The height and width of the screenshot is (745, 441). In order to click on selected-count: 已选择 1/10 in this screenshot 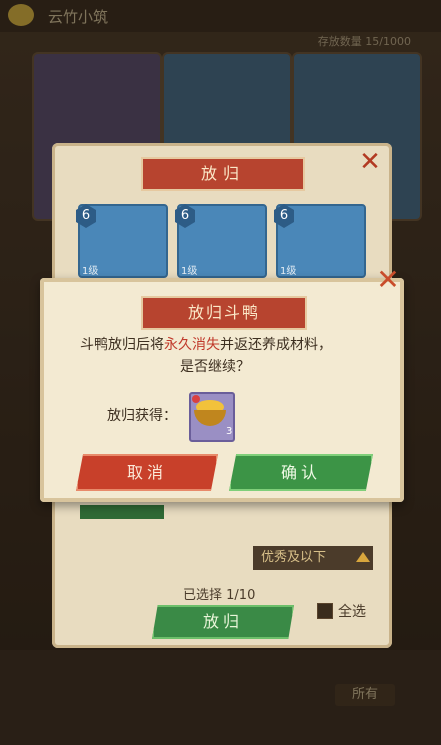, I will do `click(219, 593)`.